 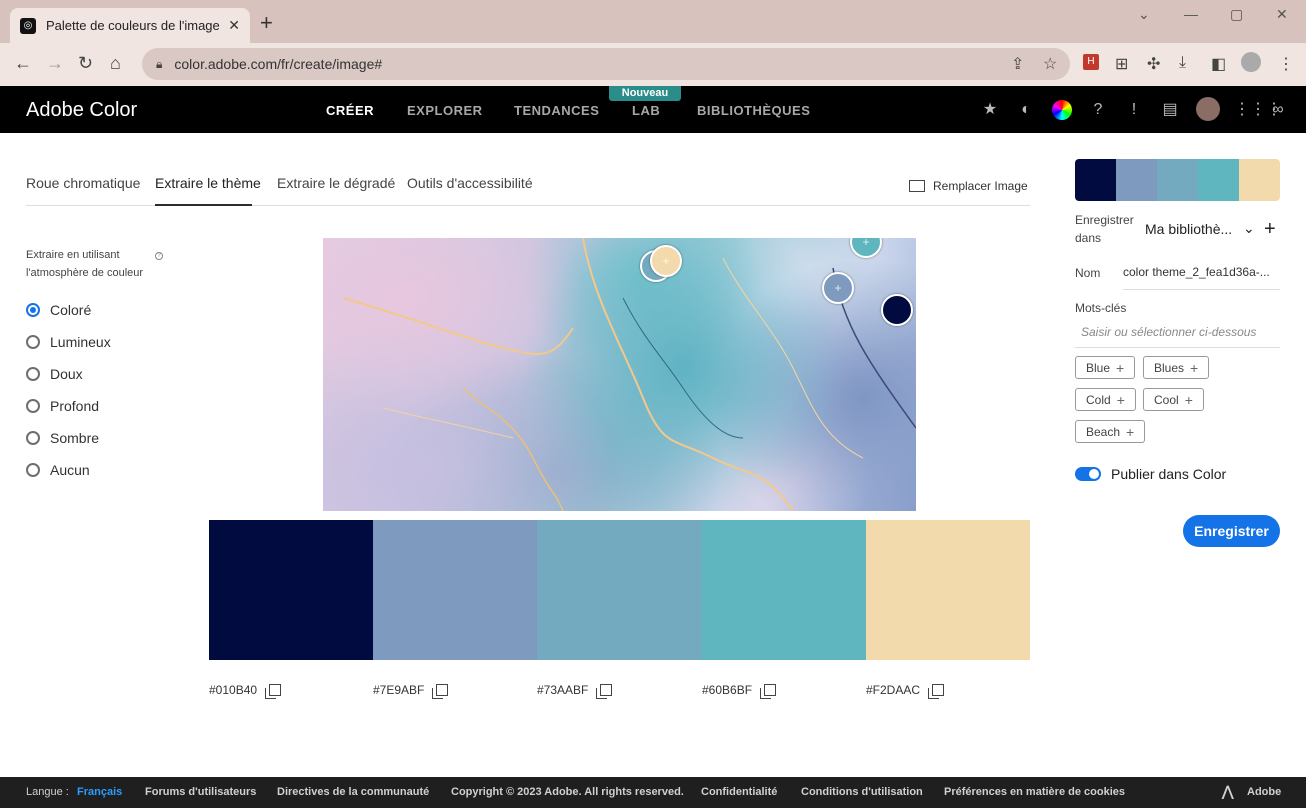 What do you see at coordinates (862, 792) in the screenshot?
I see `footer-link-terms: Conditions d'utilisation` at bounding box center [862, 792].